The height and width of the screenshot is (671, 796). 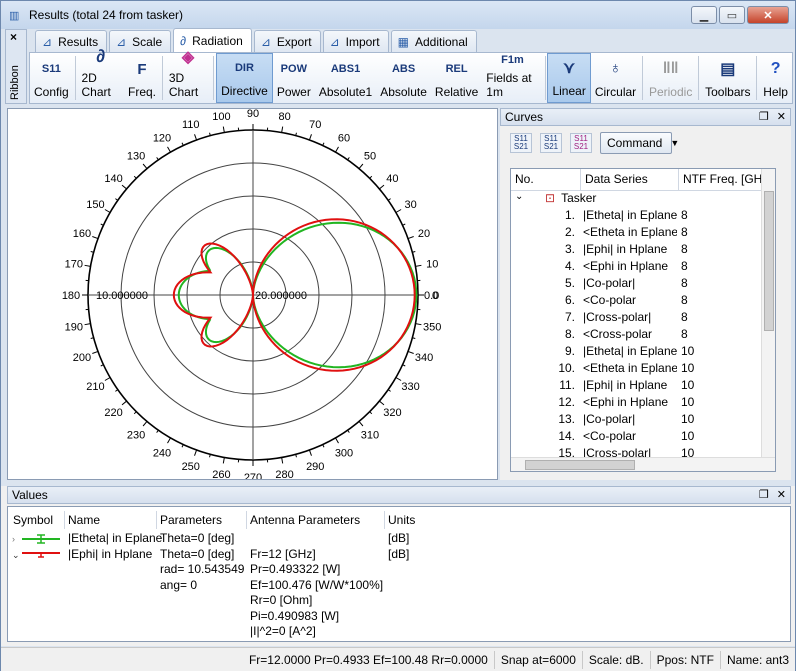 What do you see at coordinates (51, 78) in the screenshot?
I see `config-button: S11 Config` at bounding box center [51, 78].